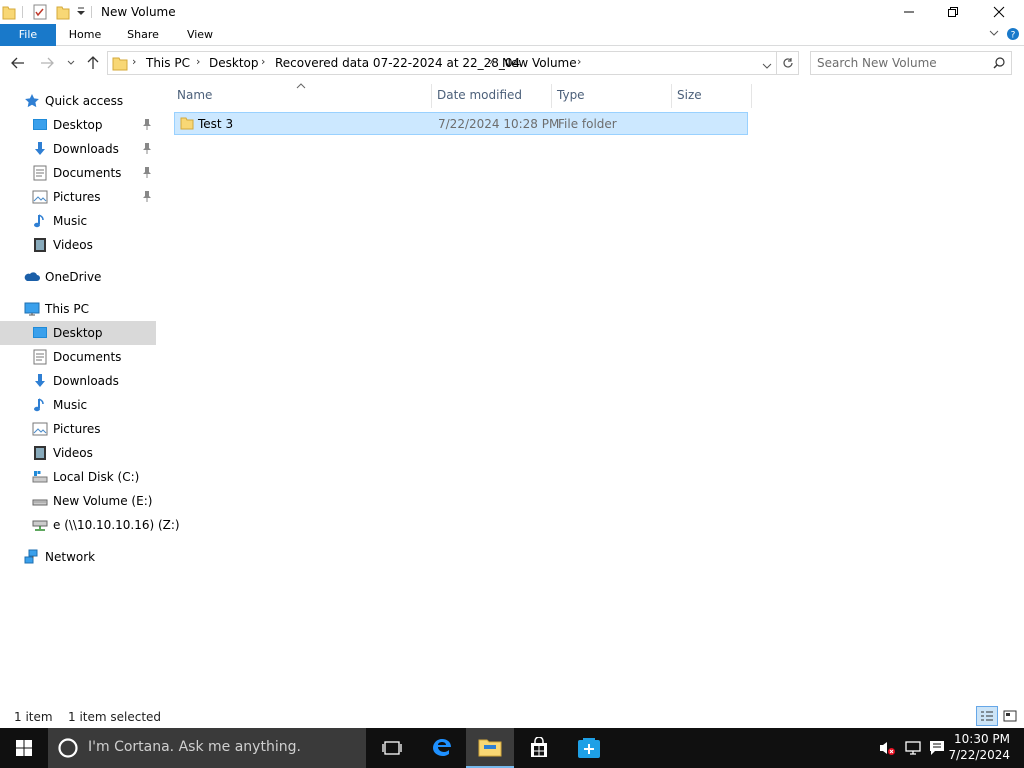  I want to click on minimize-button, so click(909, 12).